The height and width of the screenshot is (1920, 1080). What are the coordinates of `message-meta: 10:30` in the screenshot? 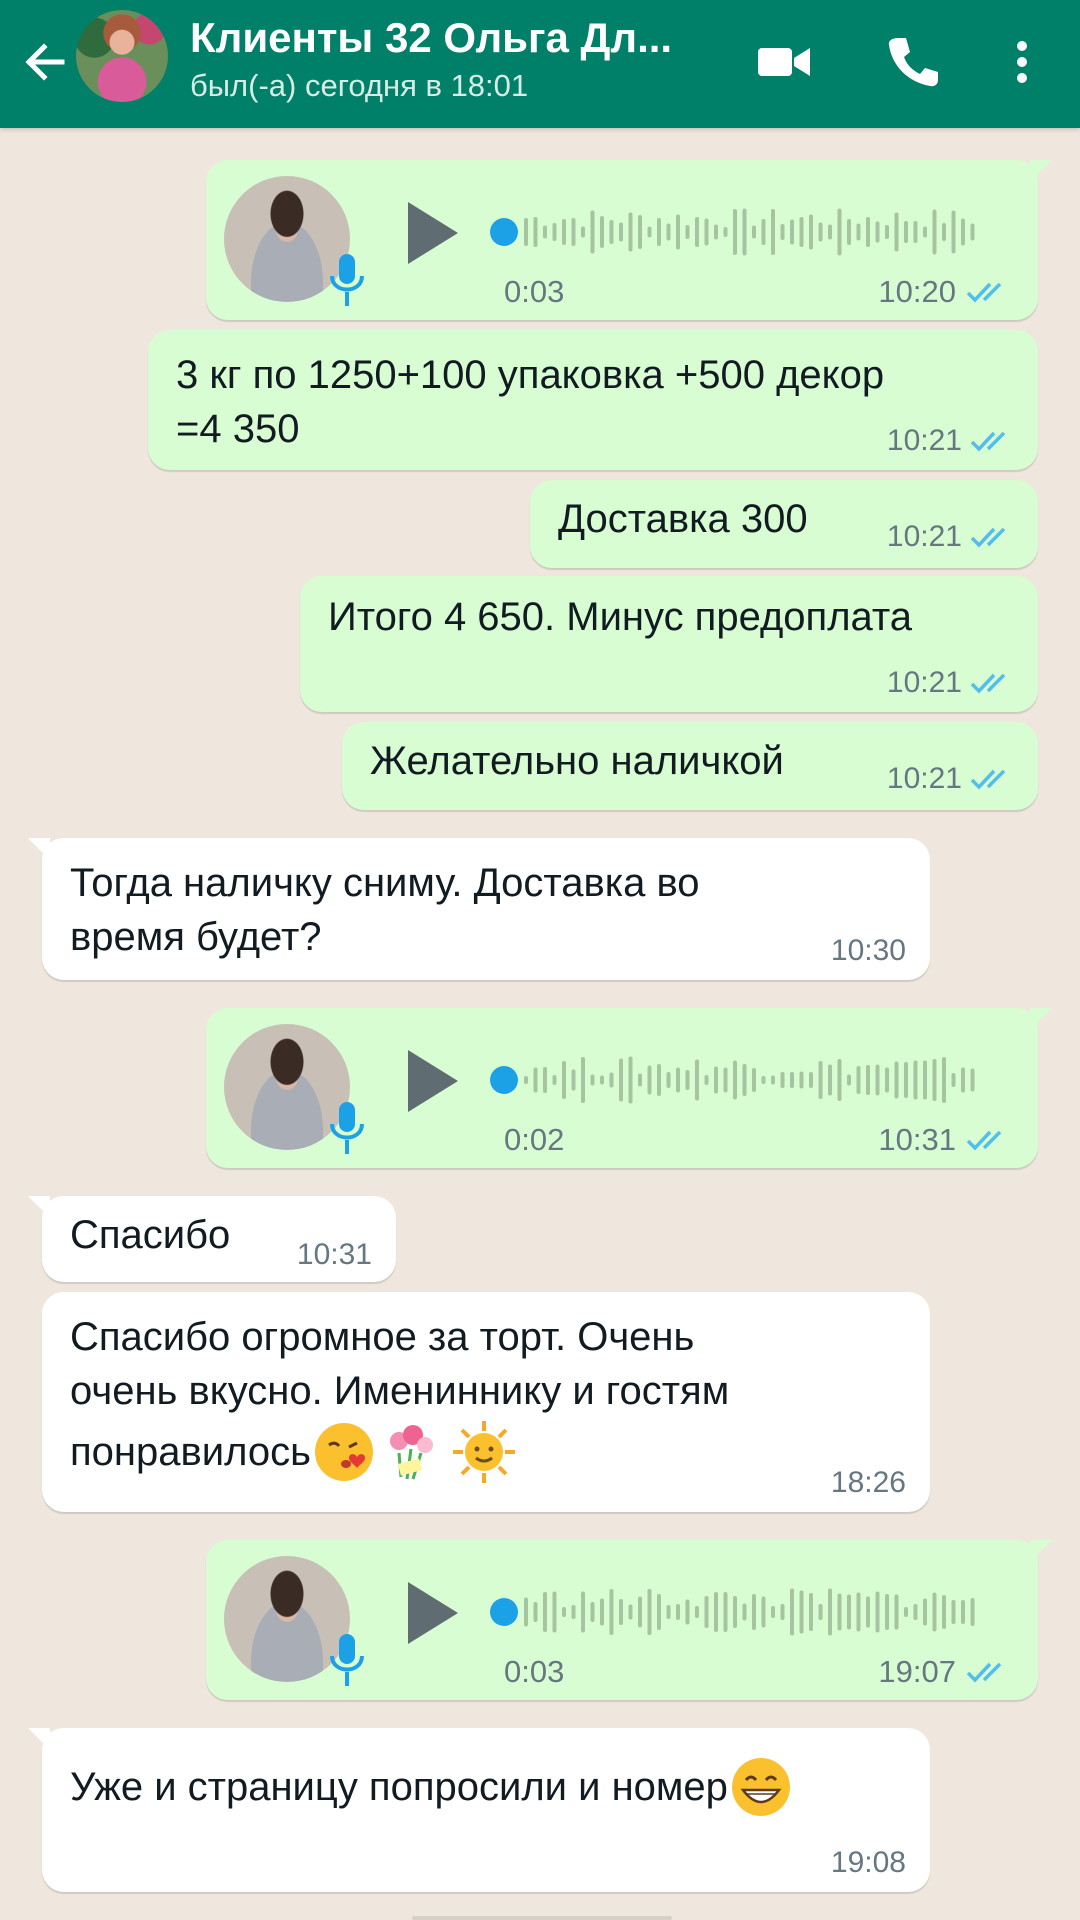 It's located at (868, 951).